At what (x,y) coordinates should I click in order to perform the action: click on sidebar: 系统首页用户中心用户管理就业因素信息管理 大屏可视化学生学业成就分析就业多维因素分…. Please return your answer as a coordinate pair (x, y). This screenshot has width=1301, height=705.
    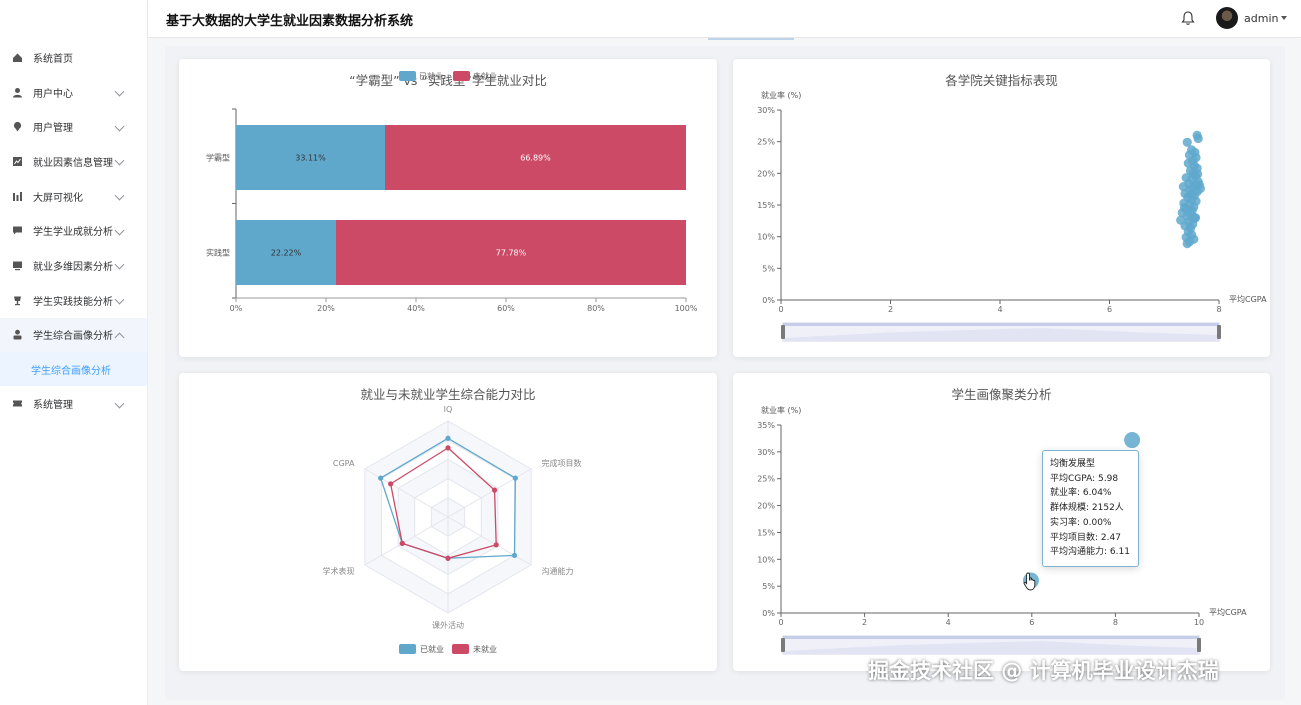
    Looking at the image, I should click on (74, 352).